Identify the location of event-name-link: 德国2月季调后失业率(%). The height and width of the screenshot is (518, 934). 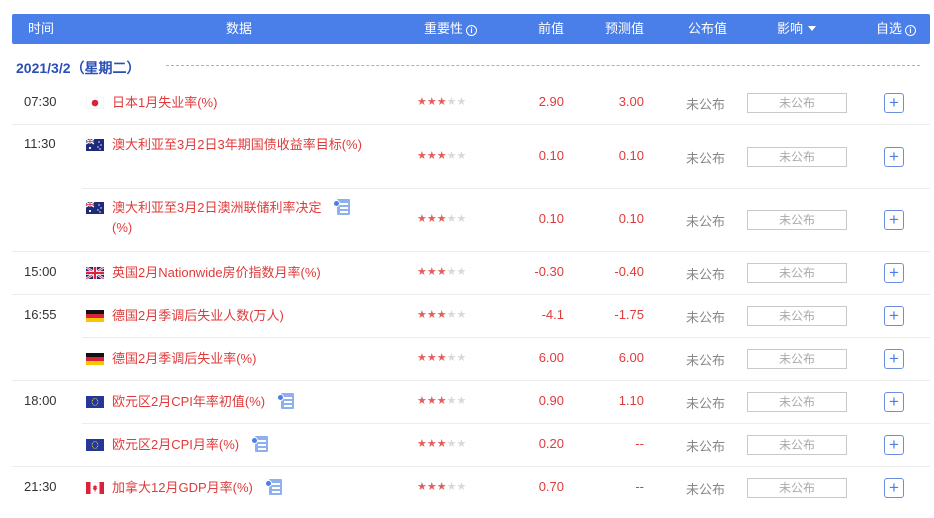
(262, 359).